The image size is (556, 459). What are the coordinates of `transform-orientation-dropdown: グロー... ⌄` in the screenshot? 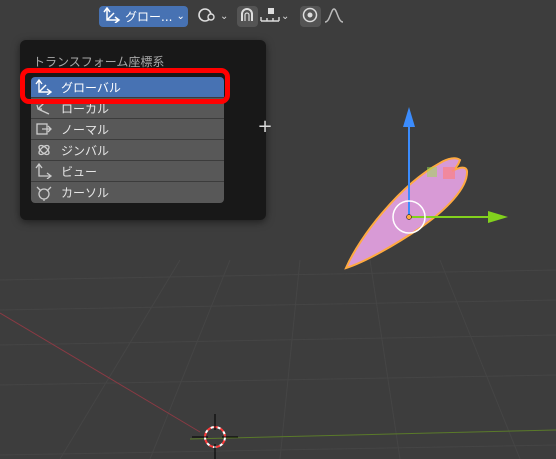 It's located at (143, 16).